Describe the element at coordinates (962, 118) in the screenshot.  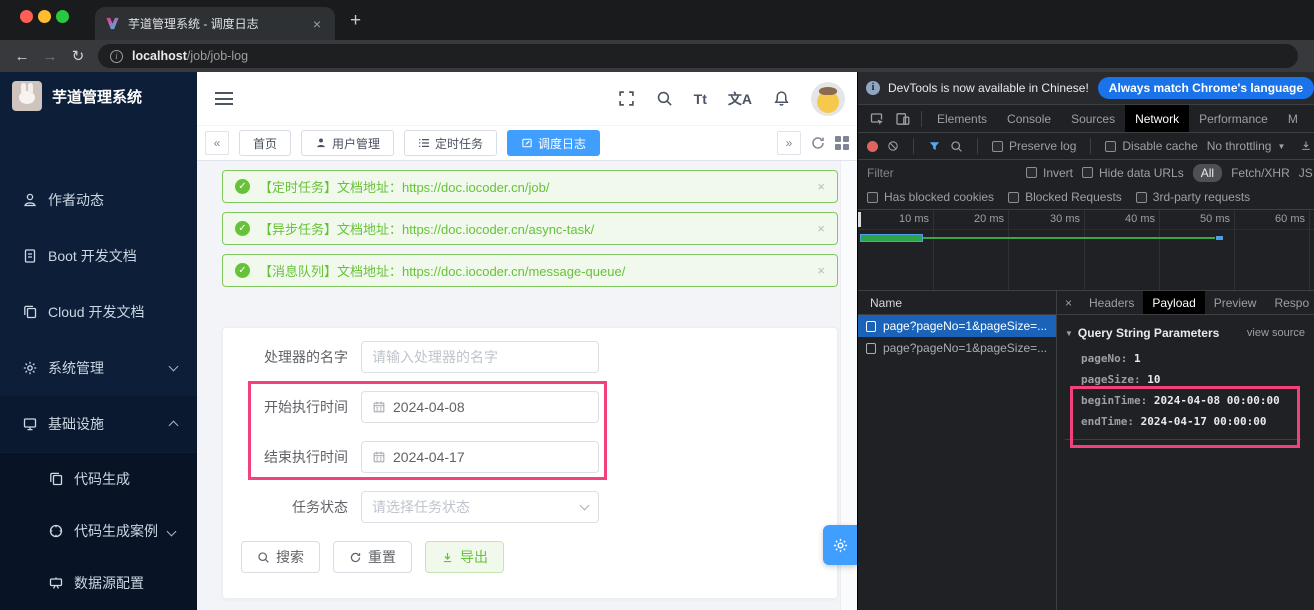
I see `devtools-tab-elements: Elements` at that location.